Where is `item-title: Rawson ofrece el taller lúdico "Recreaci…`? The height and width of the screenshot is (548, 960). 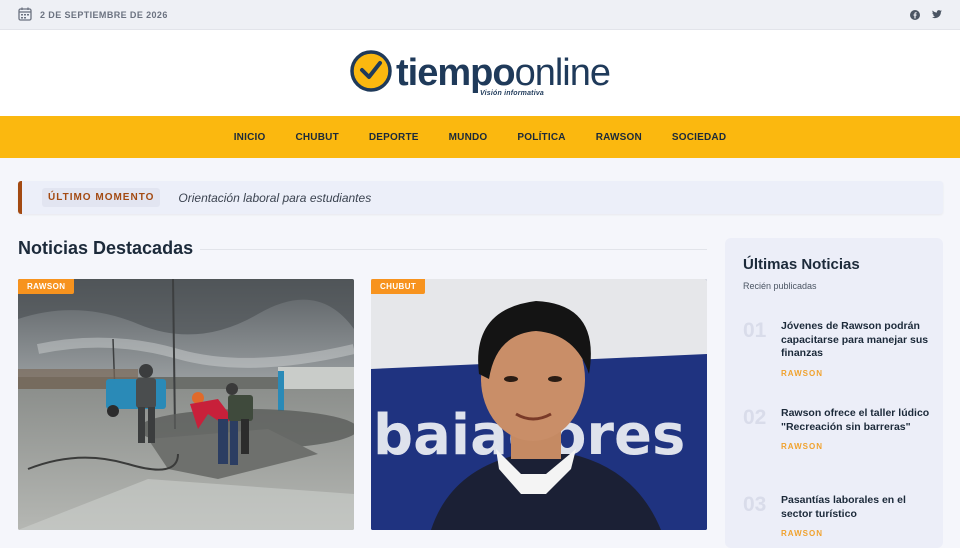
item-title: Rawson ofrece el taller lúdico "Recreaci… is located at coordinates (857, 420).